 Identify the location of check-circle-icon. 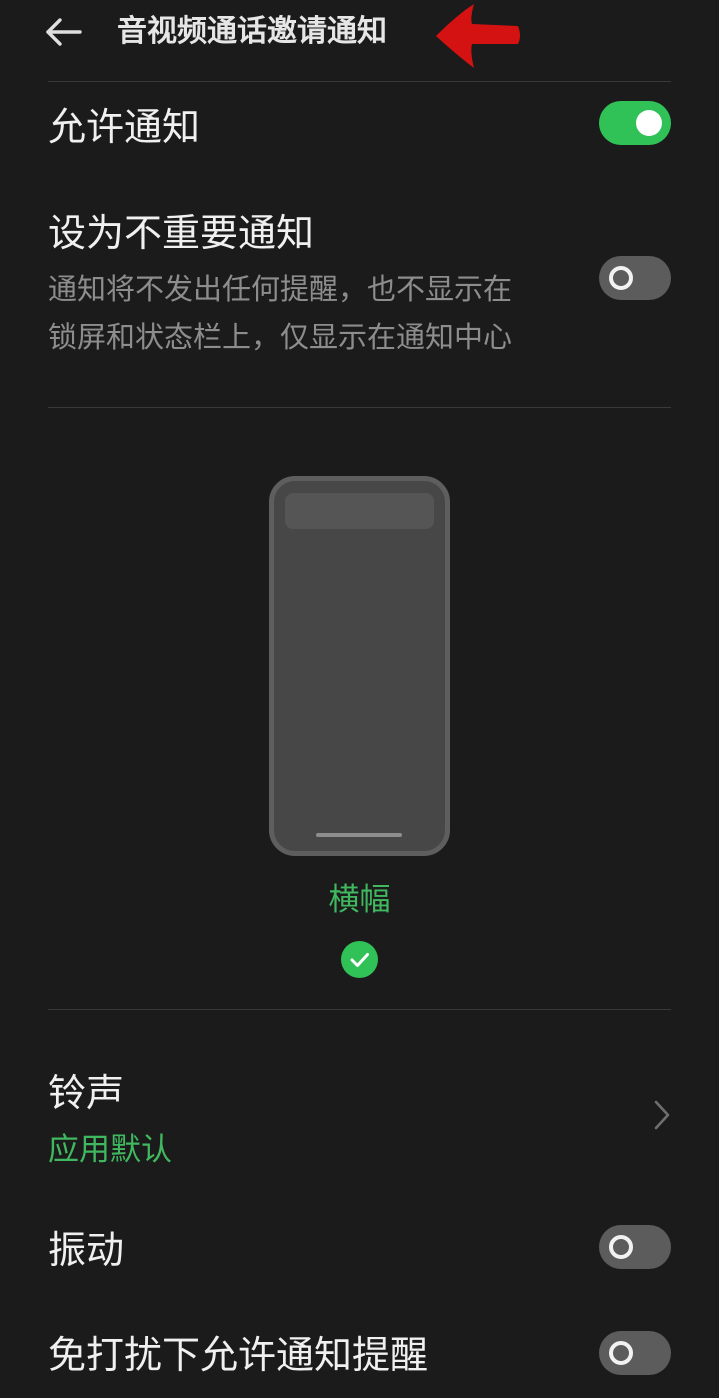
(359, 959).